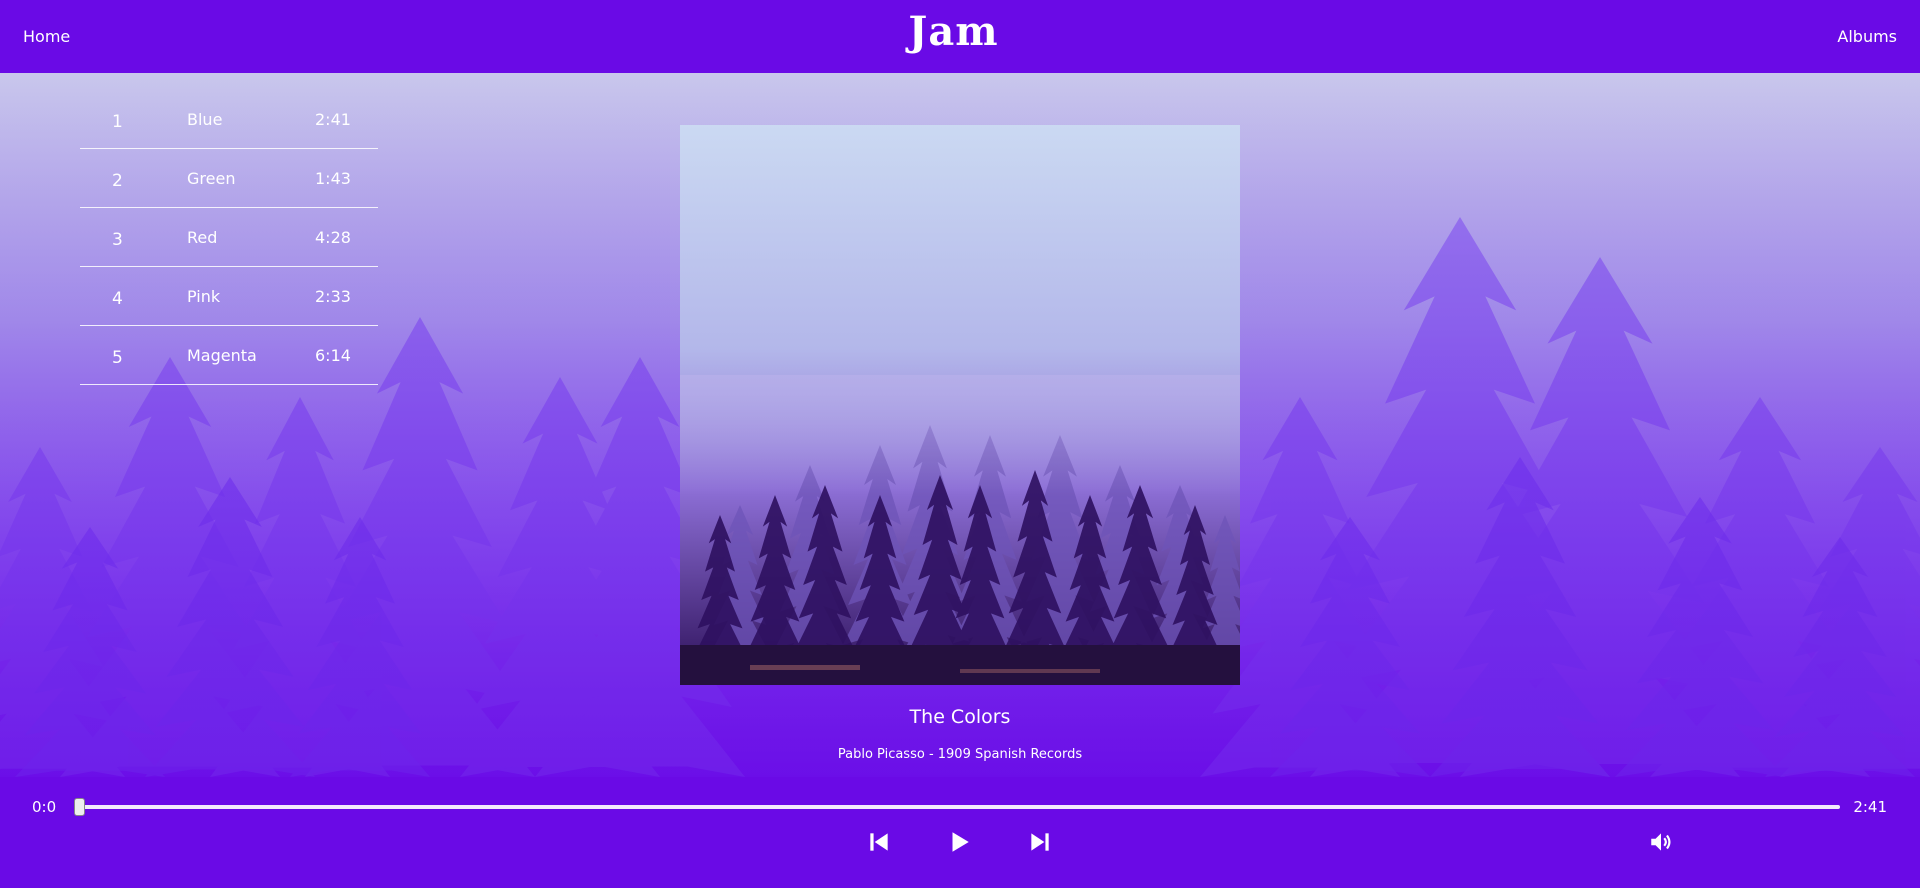 Image resolution: width=1920 pixels, height=888 pixels. I want to click on track-row: 4 Pink 2:33, so click(229, 296).